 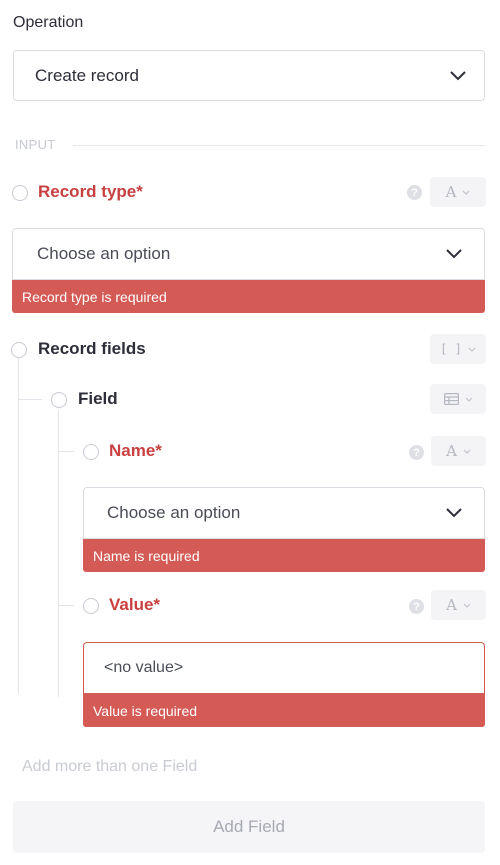 What do you see at coordinates (249, 827) in the screenshot?
I see `add-field-button: Add Field` at bounding box center [249, 827].